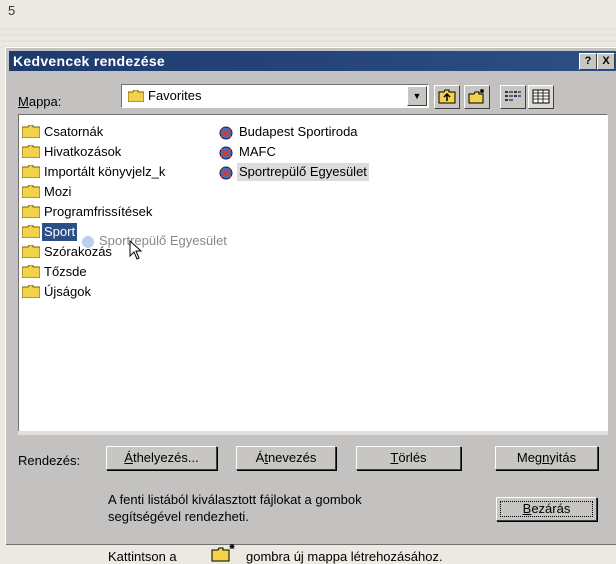 The width and height of the screenshot is (616, 564). Describe the element at coordinates (408, 458) in the screenshot. I see `delete-button: Törlés` at that location.